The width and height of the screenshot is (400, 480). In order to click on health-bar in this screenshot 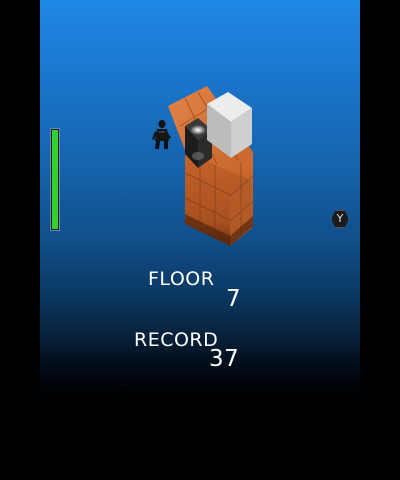, I will do `click(55, 179)`.